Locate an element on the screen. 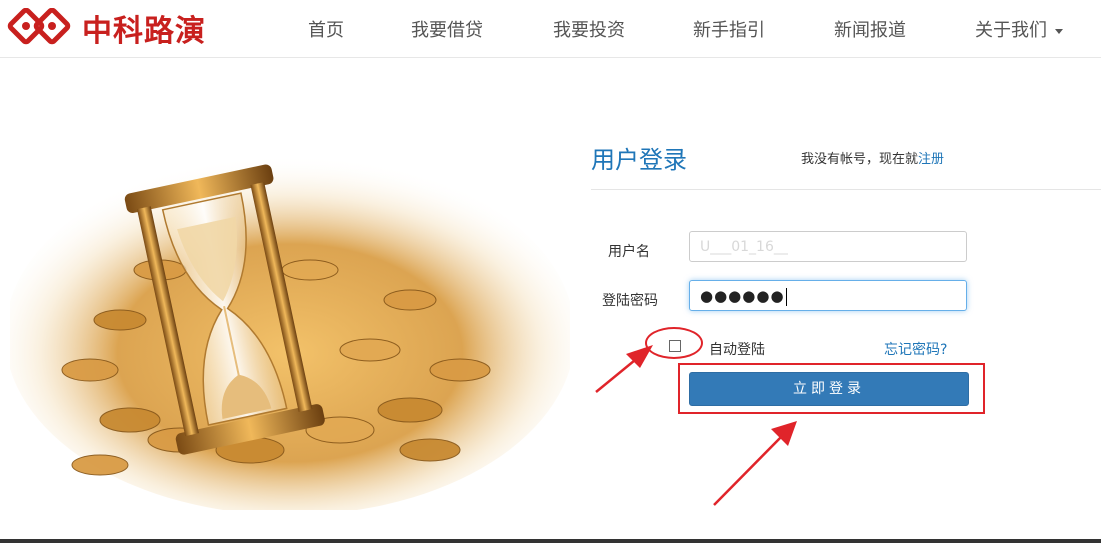 Image resolution: width=1101 pixels, height=543 pixels. bottom-edge is located at coordinates (550, 541).